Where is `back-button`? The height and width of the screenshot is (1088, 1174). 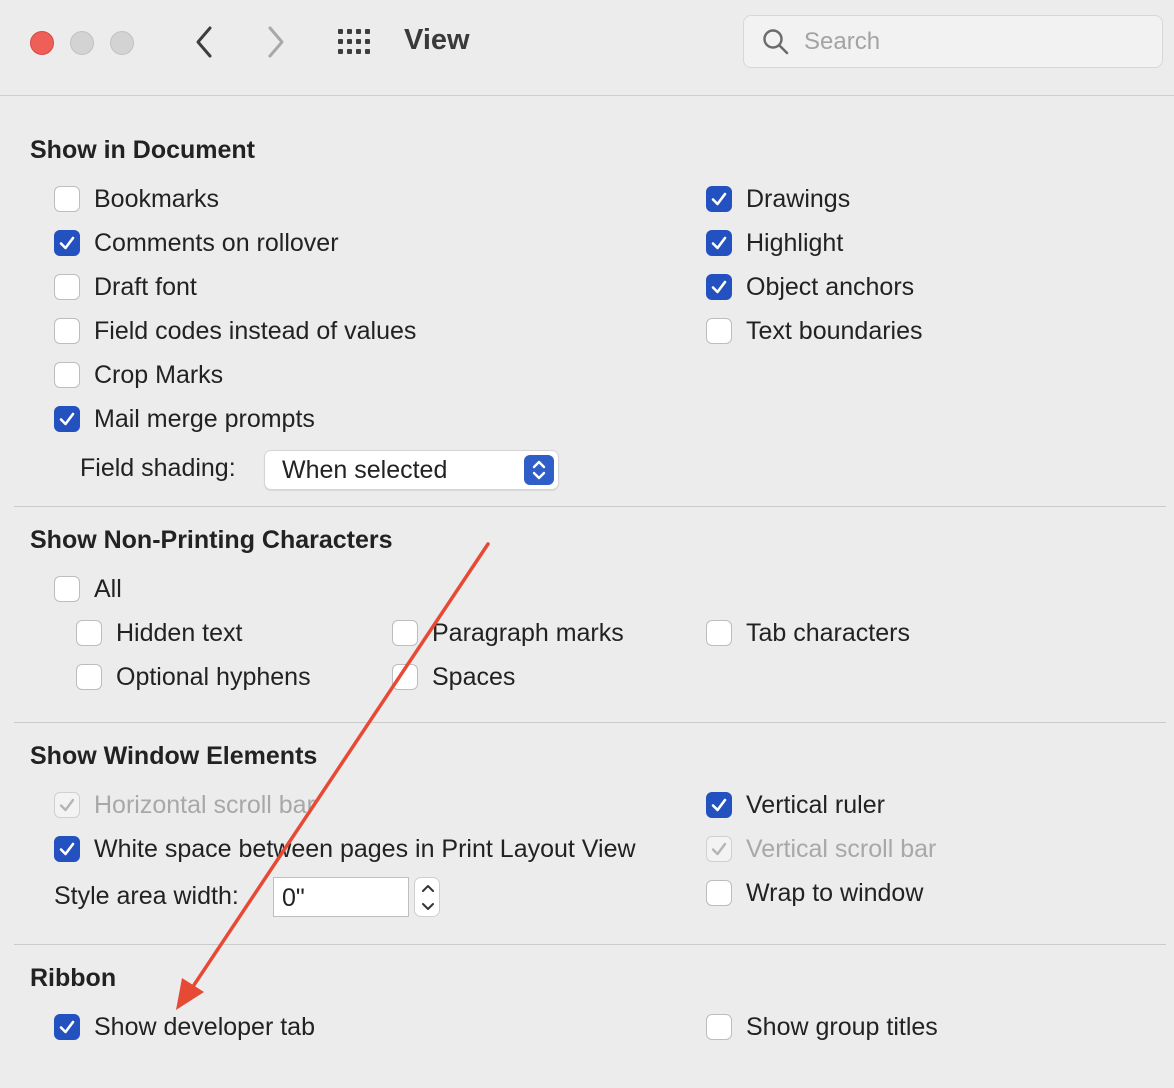
back-button is located at coordinates (204, 42).